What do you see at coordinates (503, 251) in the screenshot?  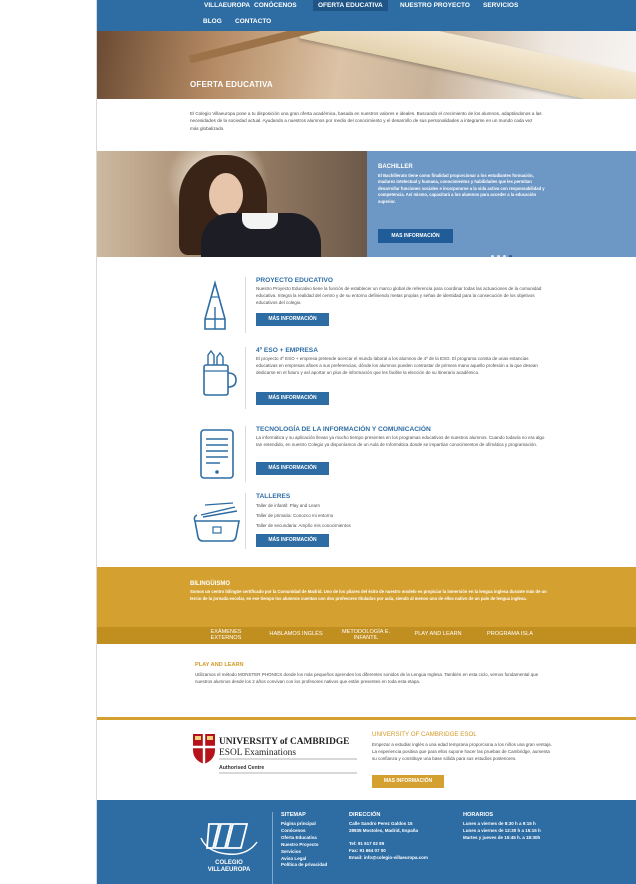 I see `slider-dots` at bounding box center [503, 251].